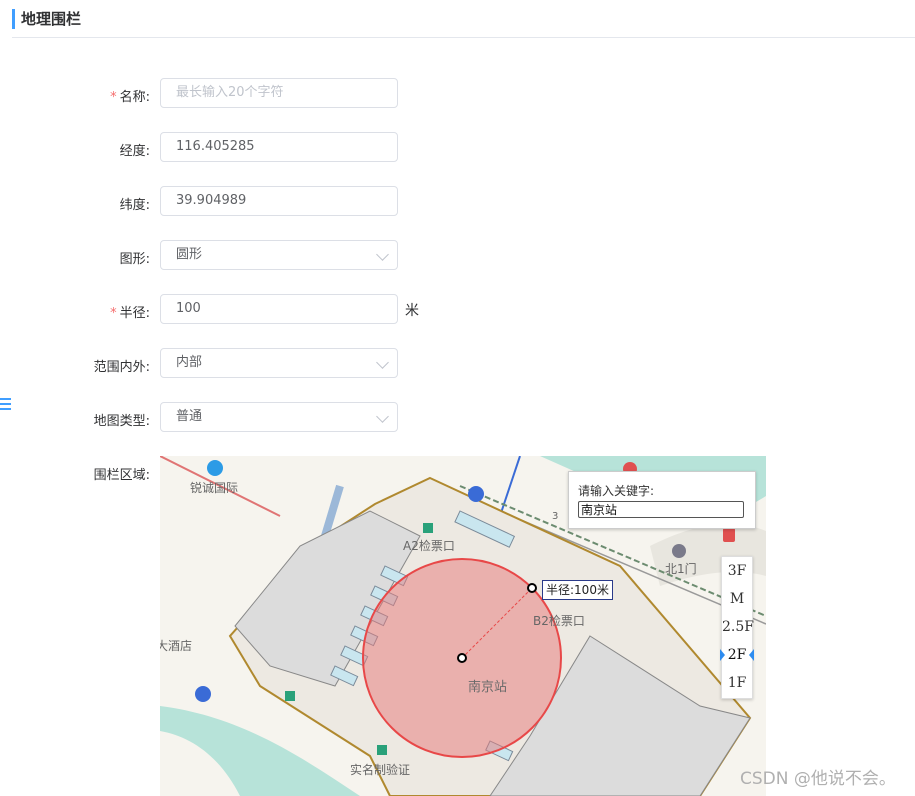 This screenshot has width=915, height=796. Describe the element at coordinates (189, 362) in the screenshot. I see `scope-select-value: 内部` at that location.